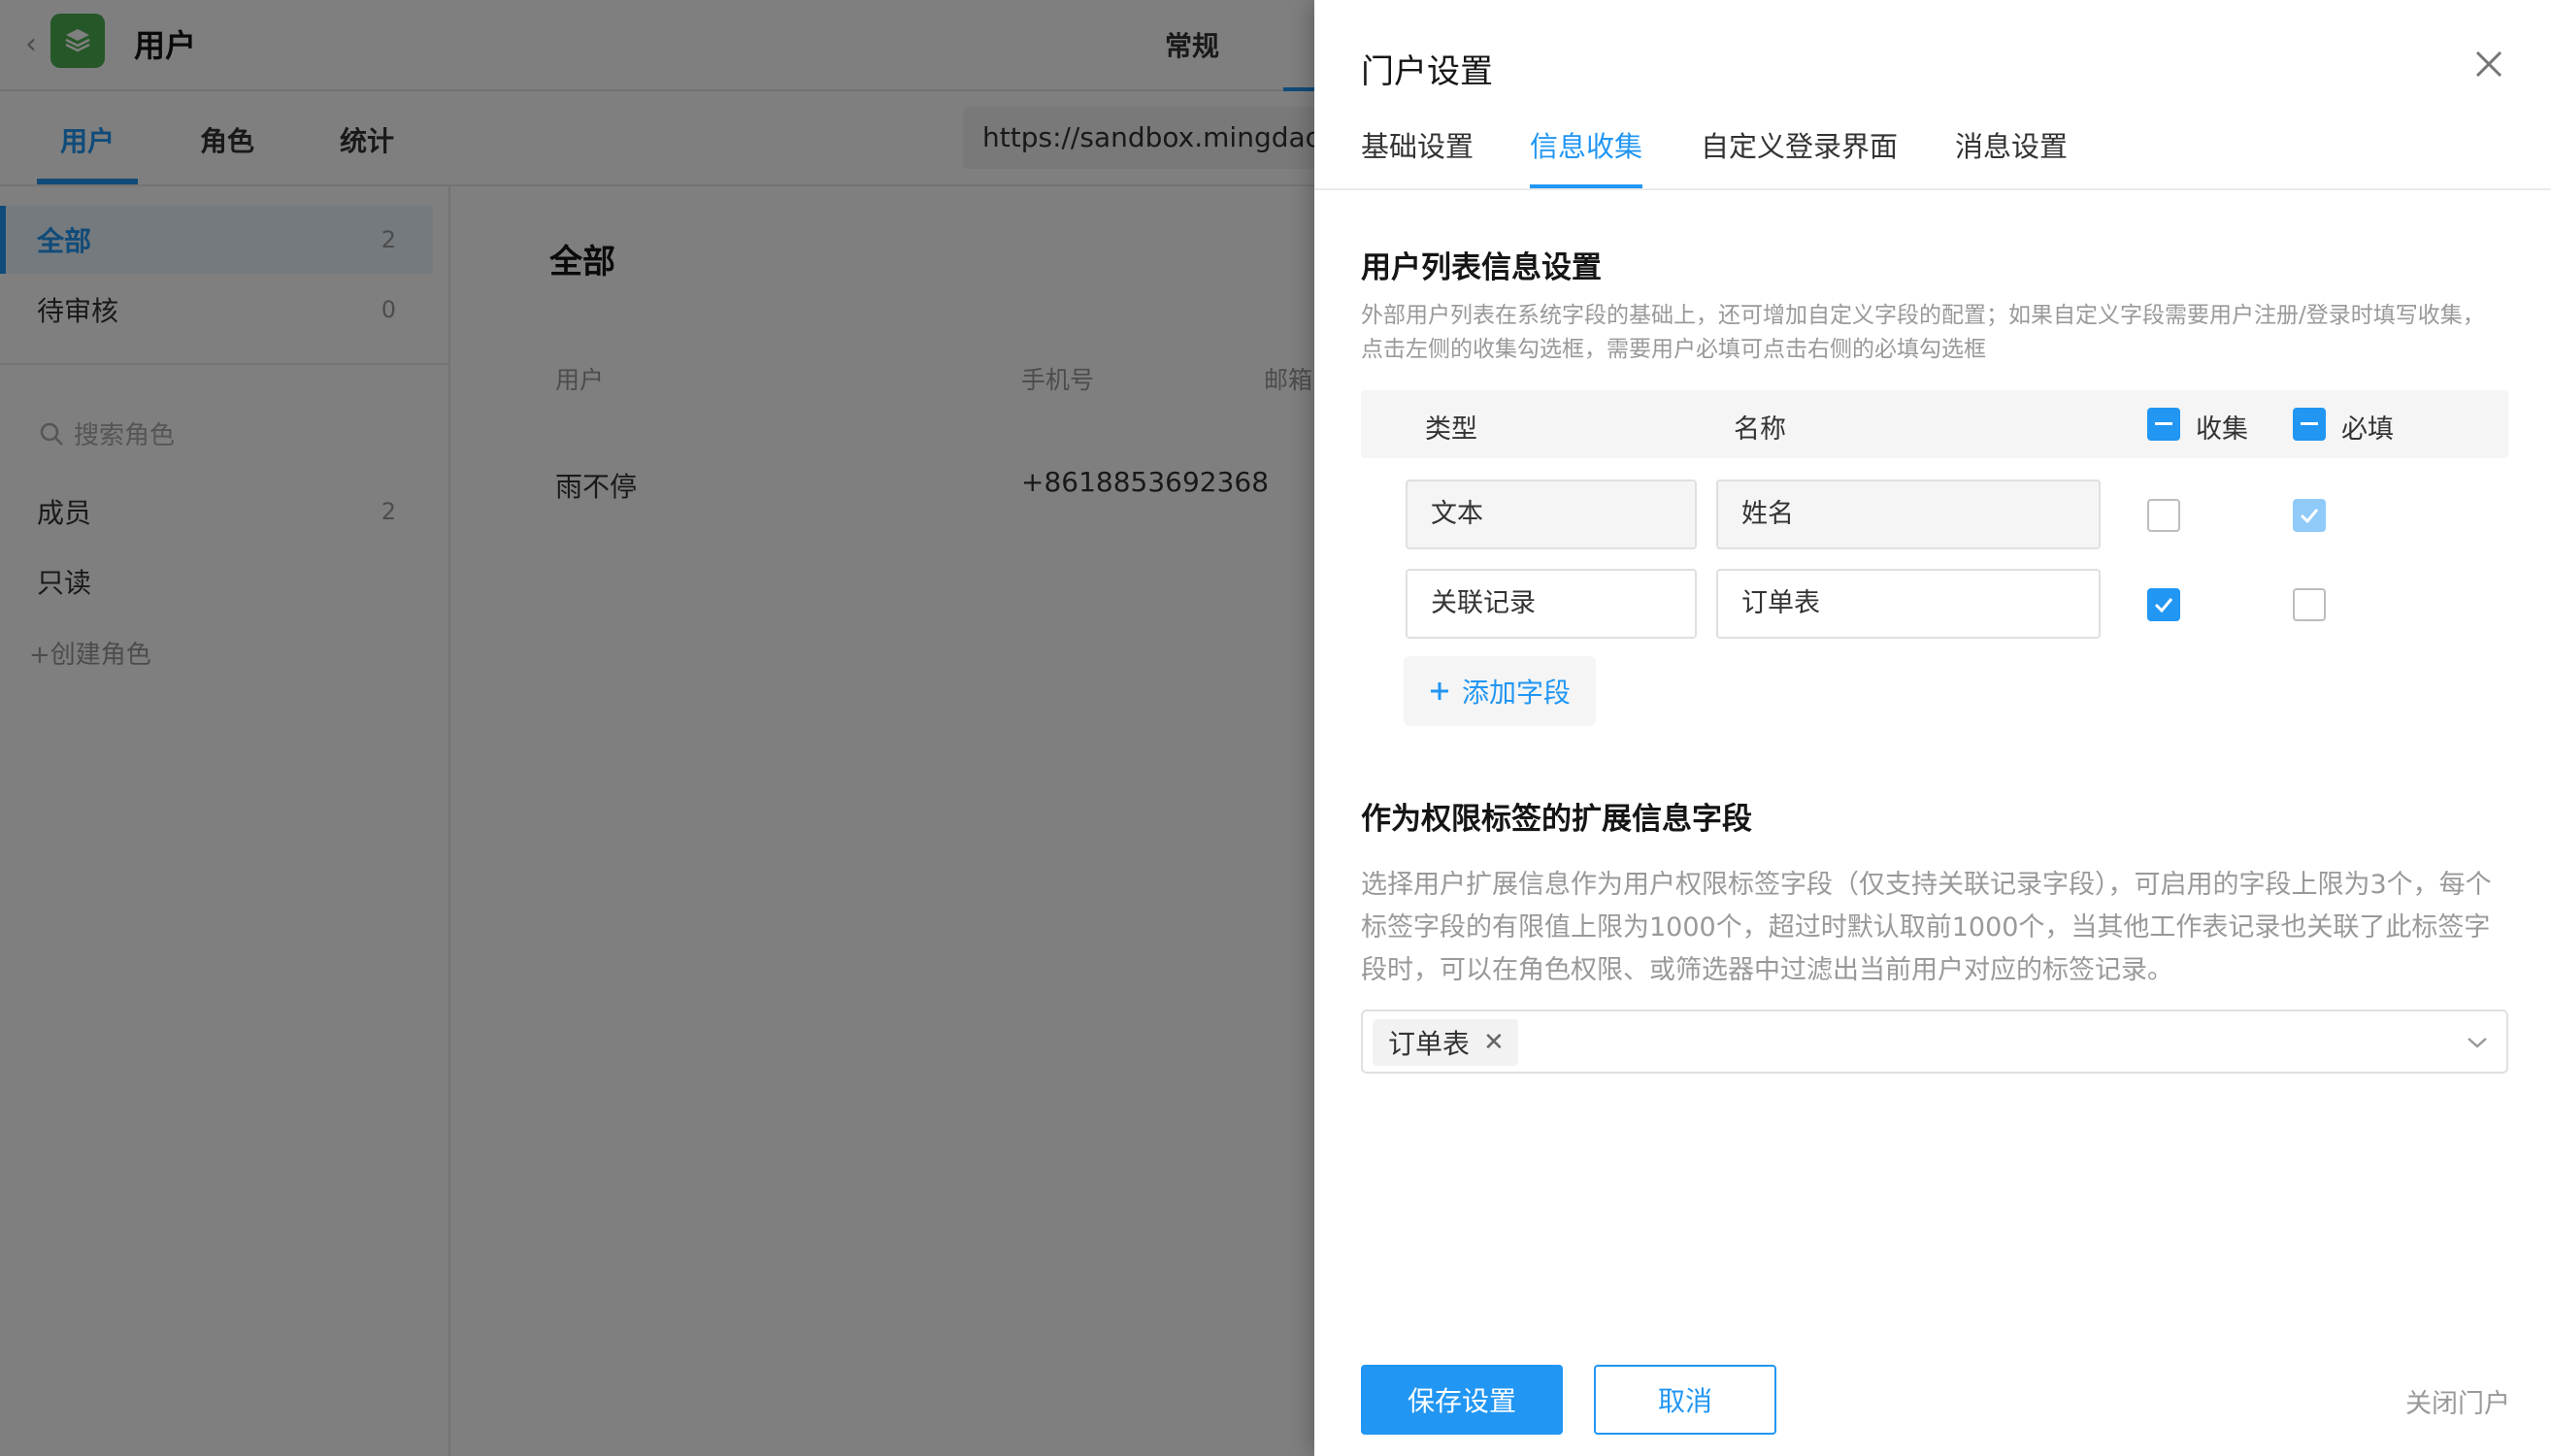 Image resolution: width=2551 pixels, height=1456 pixels. I want to click on tab-message-settings: 消息设置, so click(2011, 156).